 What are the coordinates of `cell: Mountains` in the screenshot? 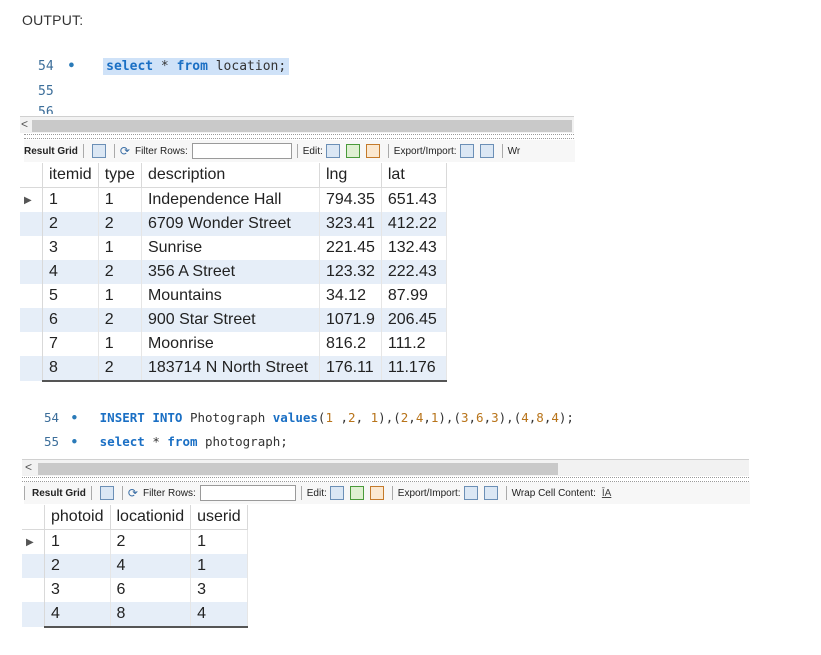 It's located at (230, 296).